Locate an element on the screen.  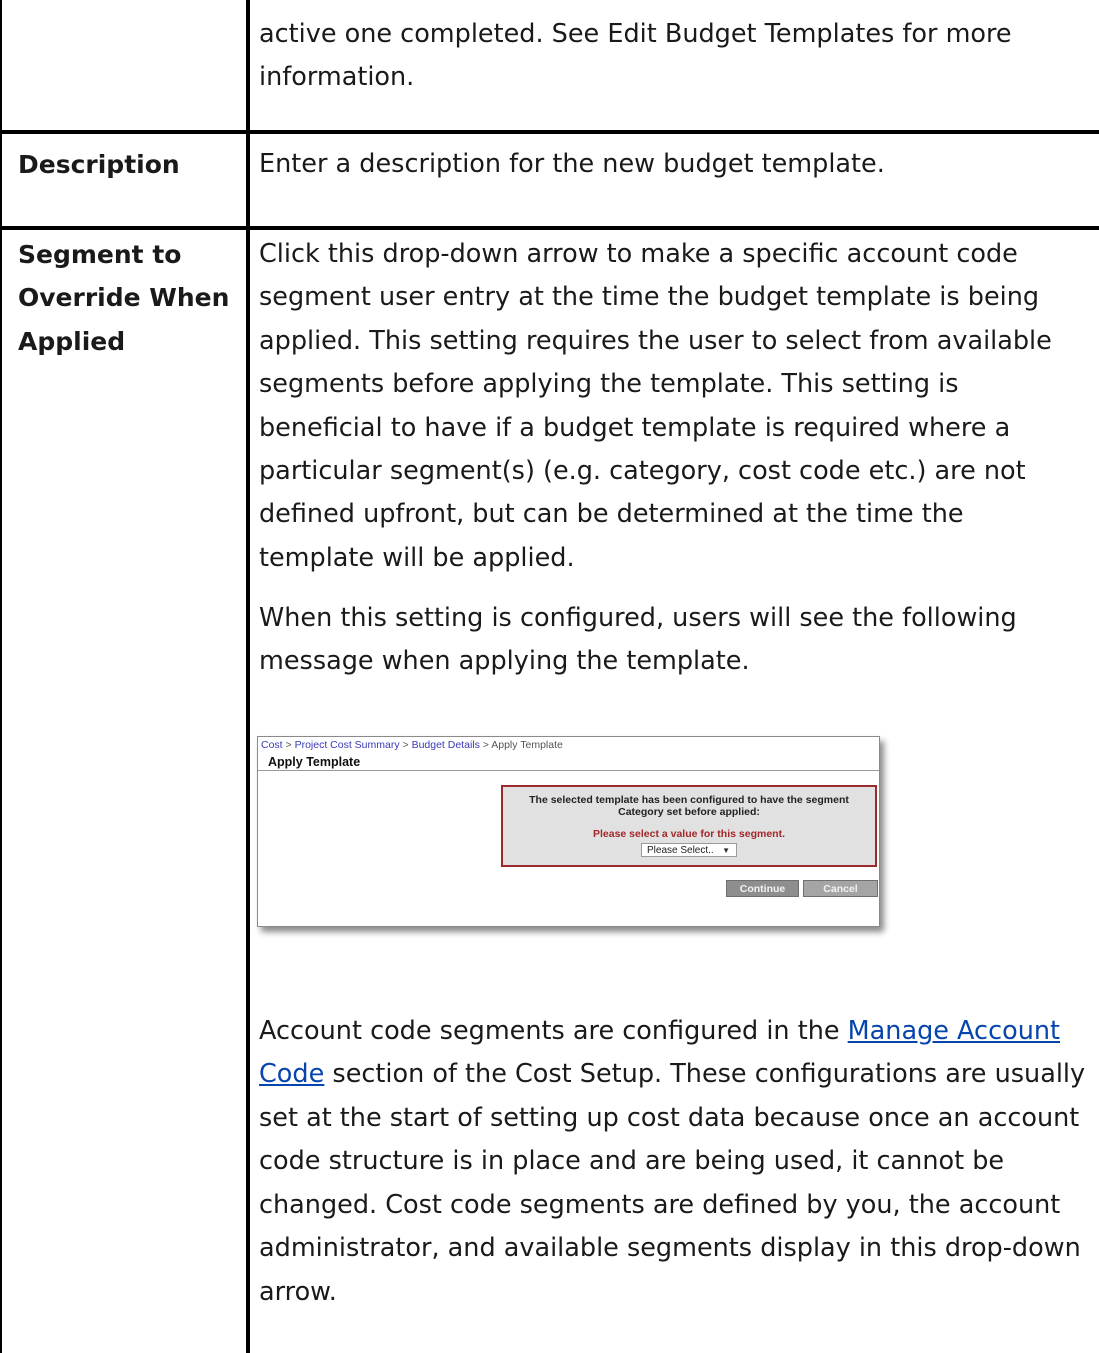
segment-label-line: Applied is located at coordinates (72, 341).